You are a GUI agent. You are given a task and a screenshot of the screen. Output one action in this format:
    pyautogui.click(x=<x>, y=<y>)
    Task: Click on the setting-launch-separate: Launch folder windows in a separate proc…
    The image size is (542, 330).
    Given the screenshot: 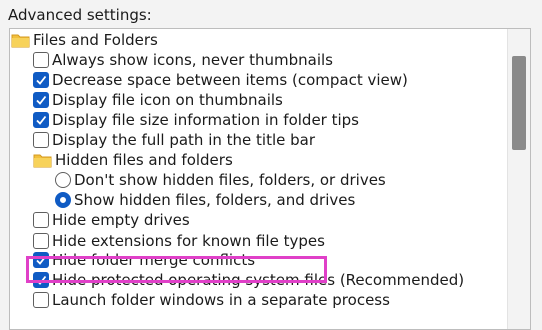 What is the action you would take?
    pyautogui.click(x=211, y=300)
    